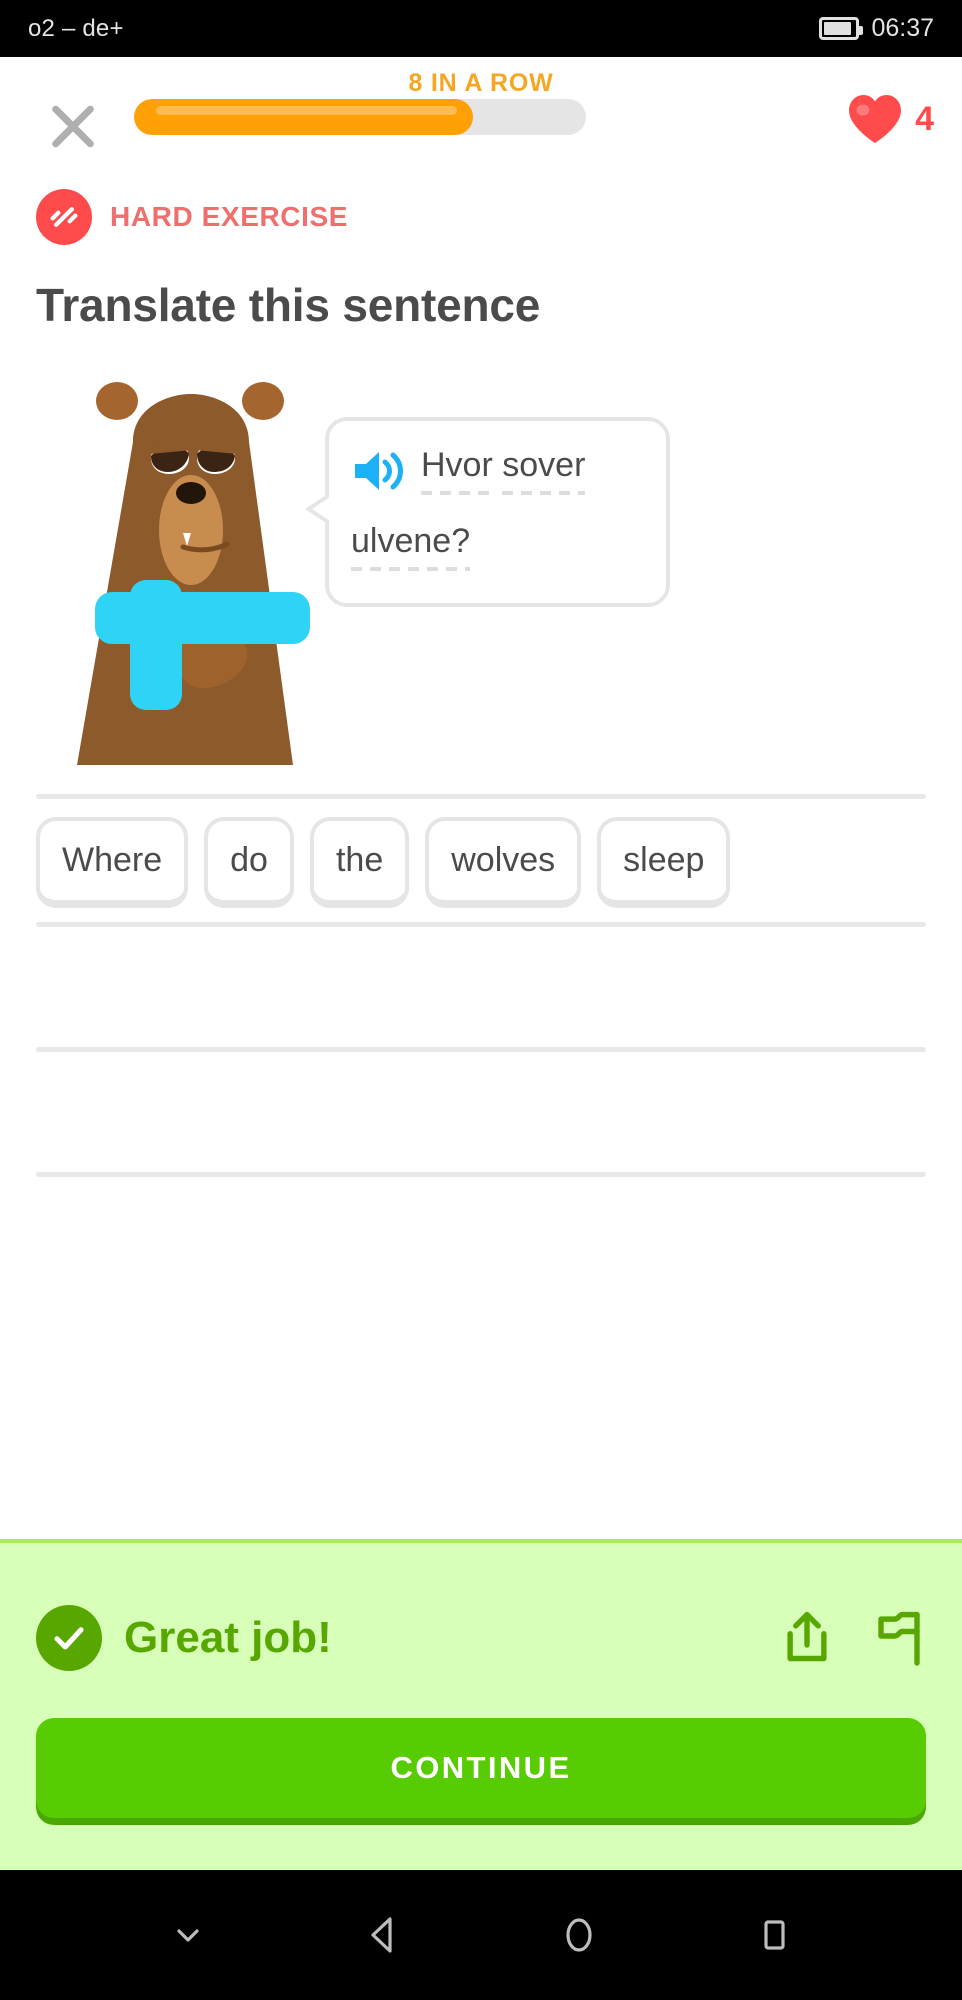  I want to click on word-tile: wolves, so click(503, 862).